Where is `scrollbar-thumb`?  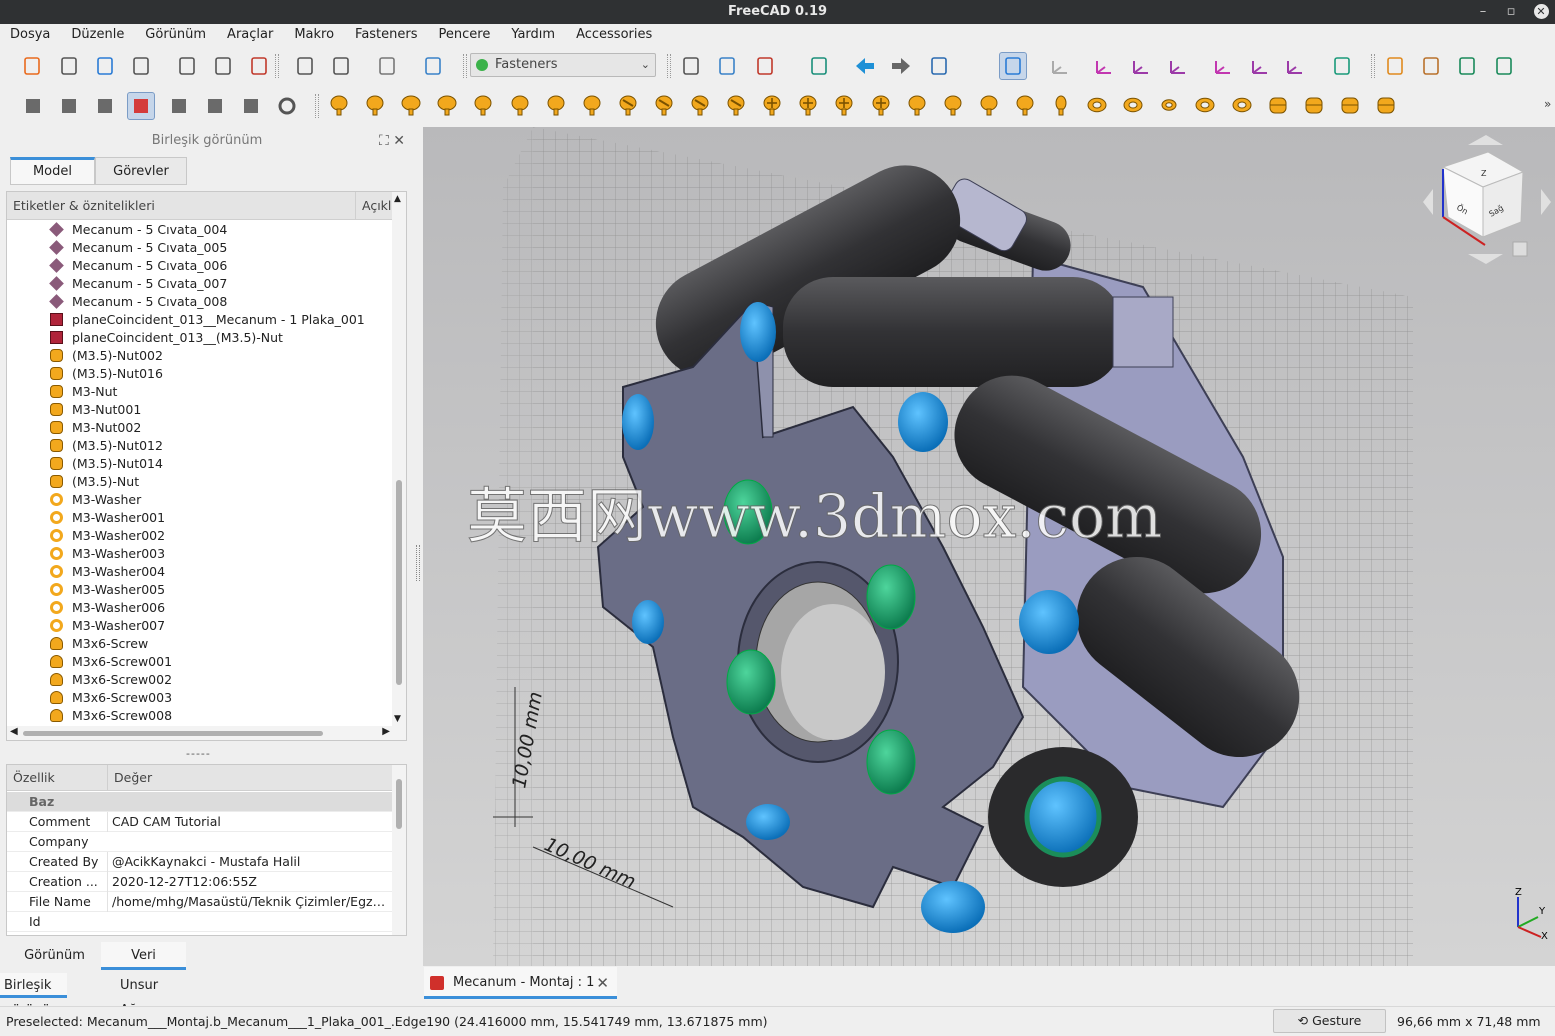
scrollbar-thumb is located at coordinates (399, 582).